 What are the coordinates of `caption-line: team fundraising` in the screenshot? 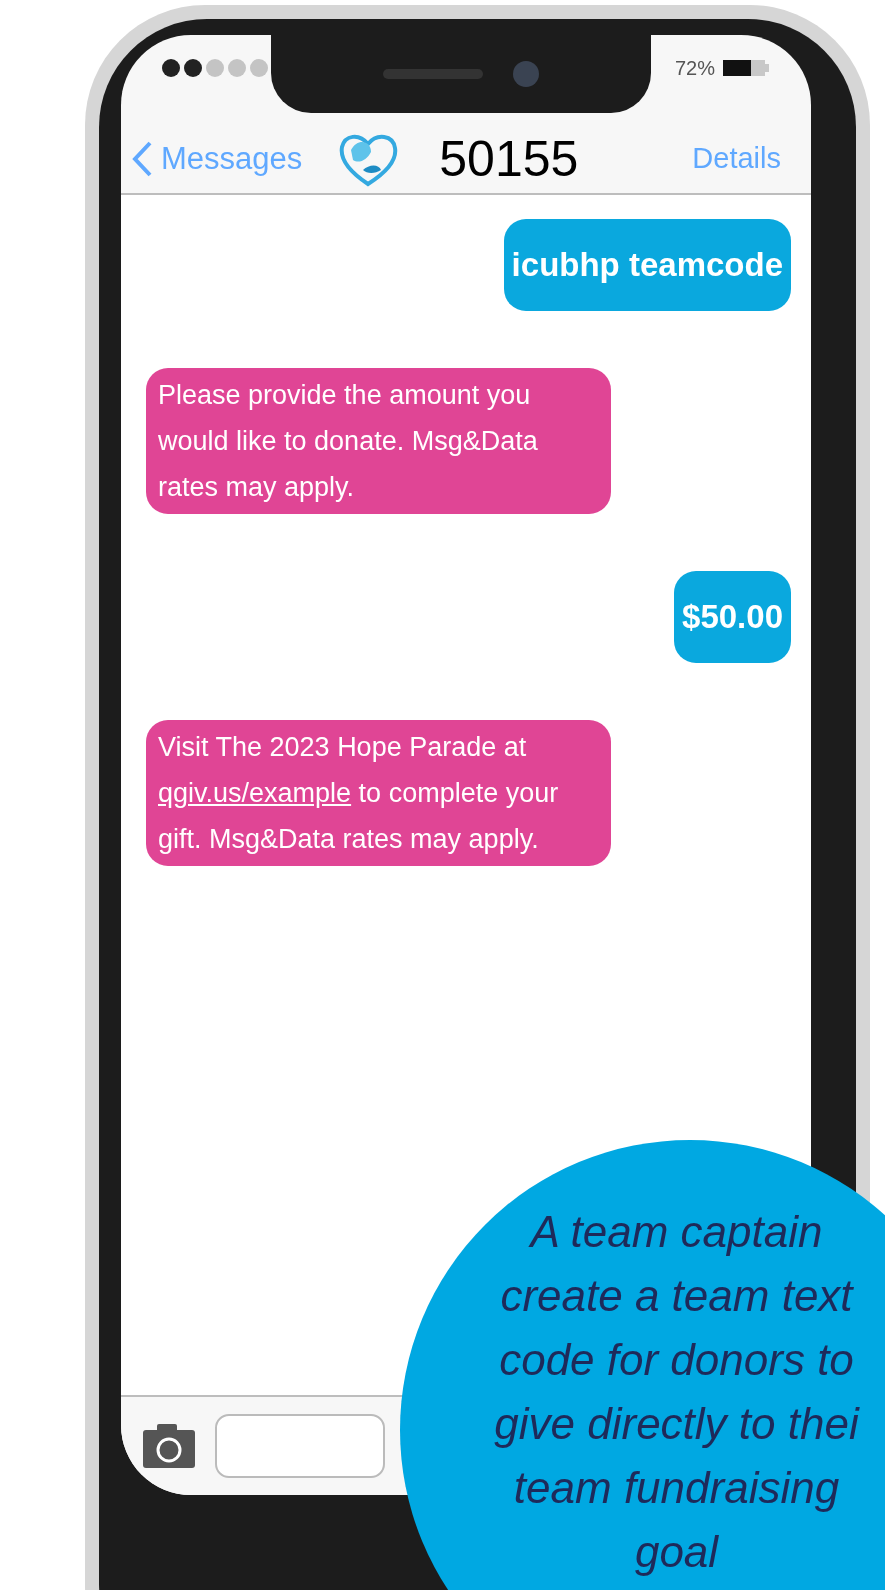 It's located at (676, 1488).